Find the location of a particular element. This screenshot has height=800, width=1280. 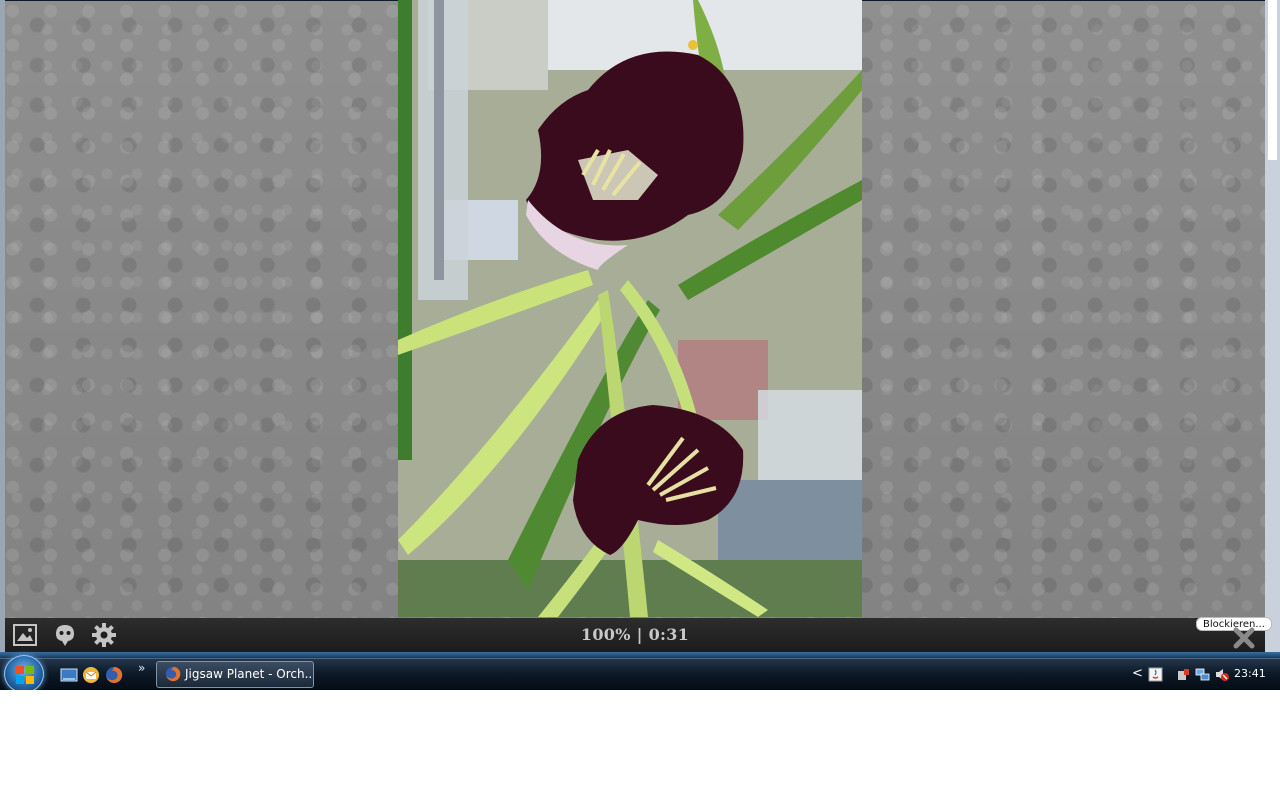

show-desktop-icon is located at coordinates (69, 675).